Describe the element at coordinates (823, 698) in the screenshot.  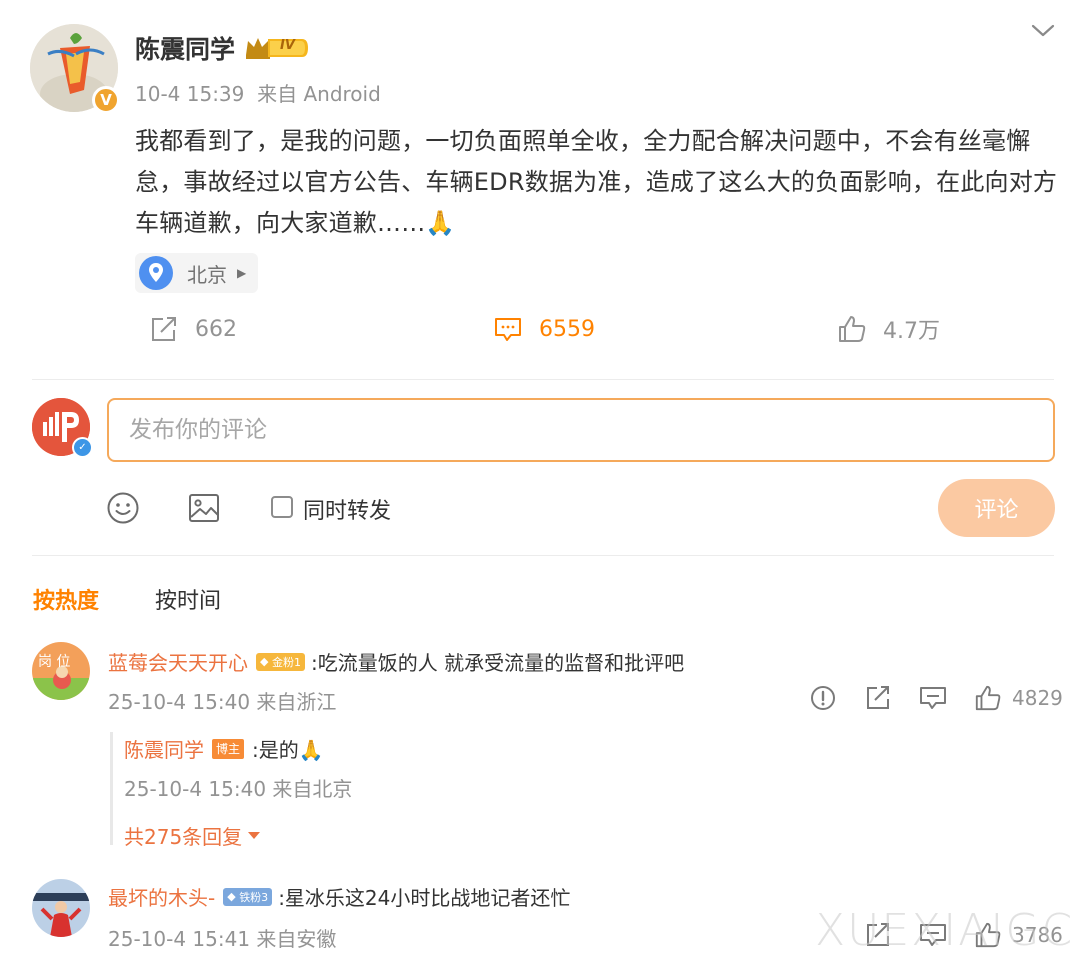
I see `report-icon` at that location.